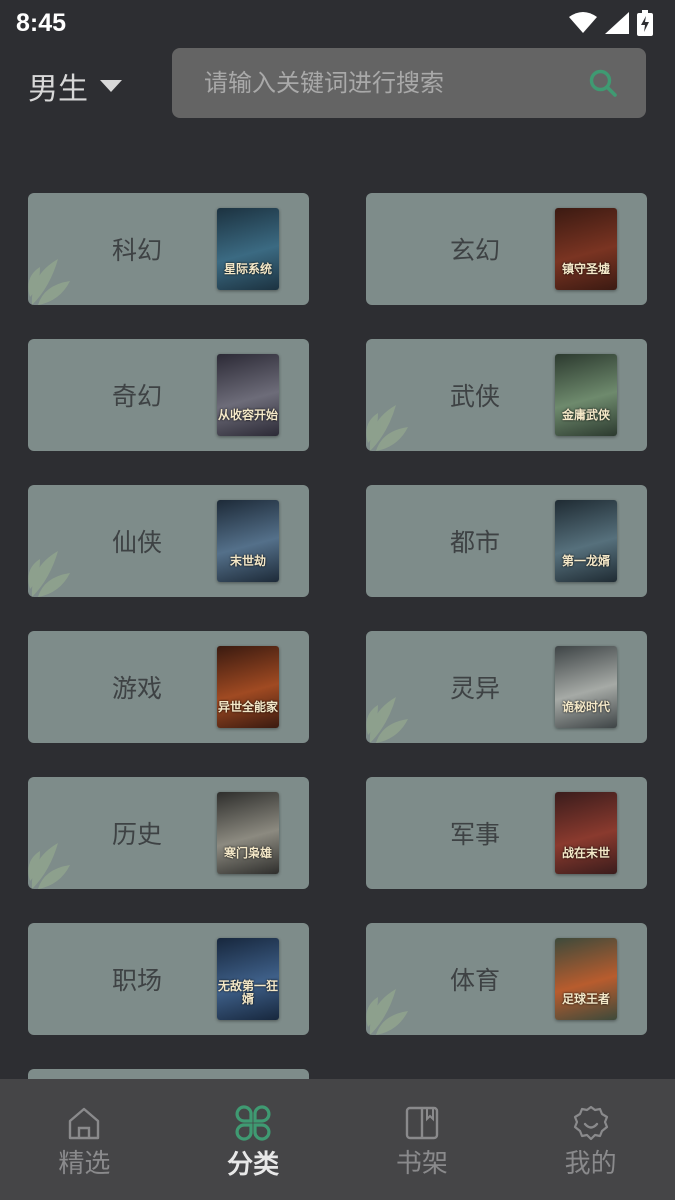 The width and height of the screenshot is (675, 1200). I want to click on category-name: 奇幻, so click(136, 396).